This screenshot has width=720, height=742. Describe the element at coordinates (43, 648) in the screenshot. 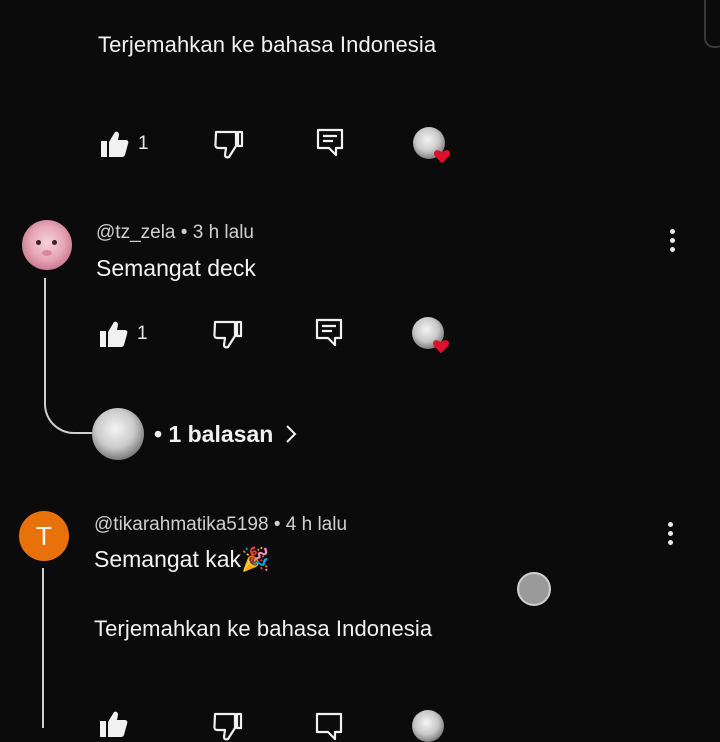

I see `thread-line` at that location.